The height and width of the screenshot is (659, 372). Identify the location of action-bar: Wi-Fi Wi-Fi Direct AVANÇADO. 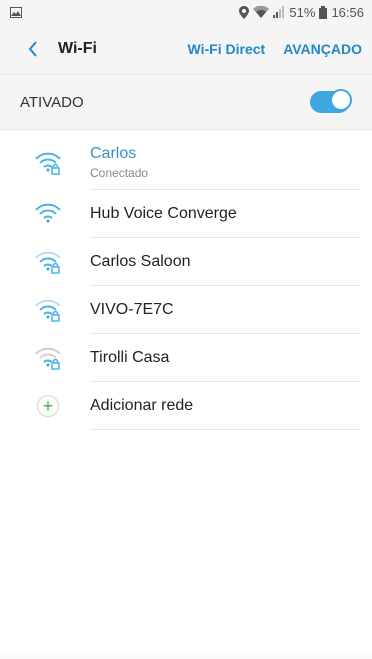
(186, 49).